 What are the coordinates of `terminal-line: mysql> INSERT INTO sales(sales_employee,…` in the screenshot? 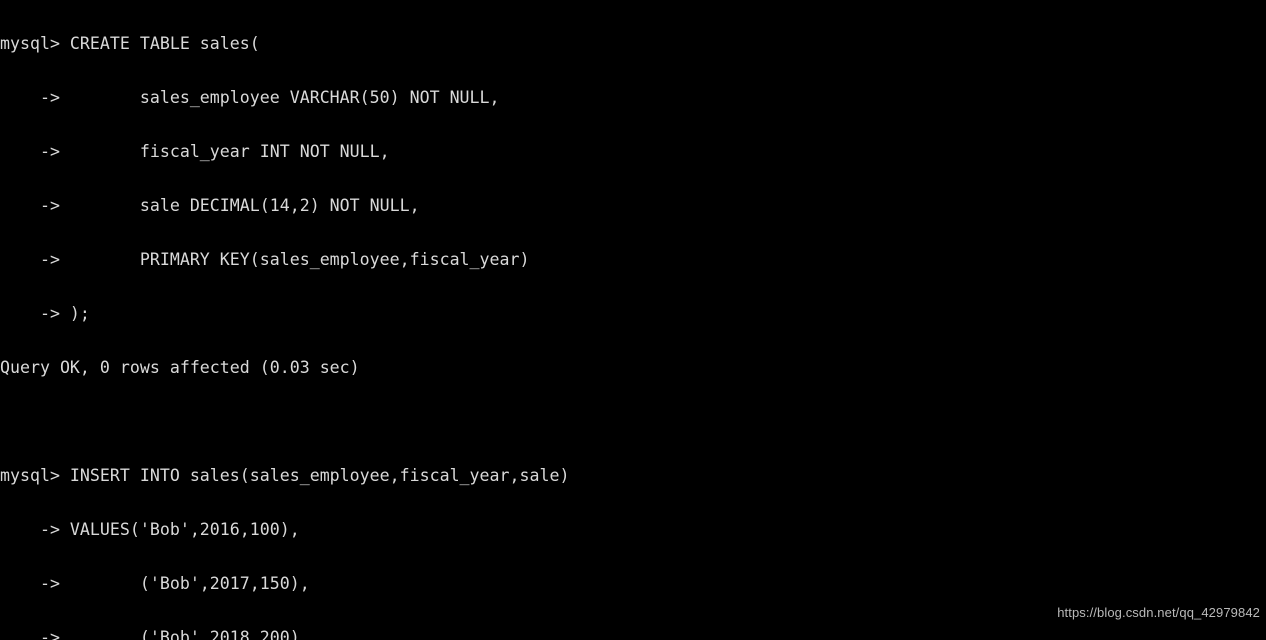 It's located at (285, 475).